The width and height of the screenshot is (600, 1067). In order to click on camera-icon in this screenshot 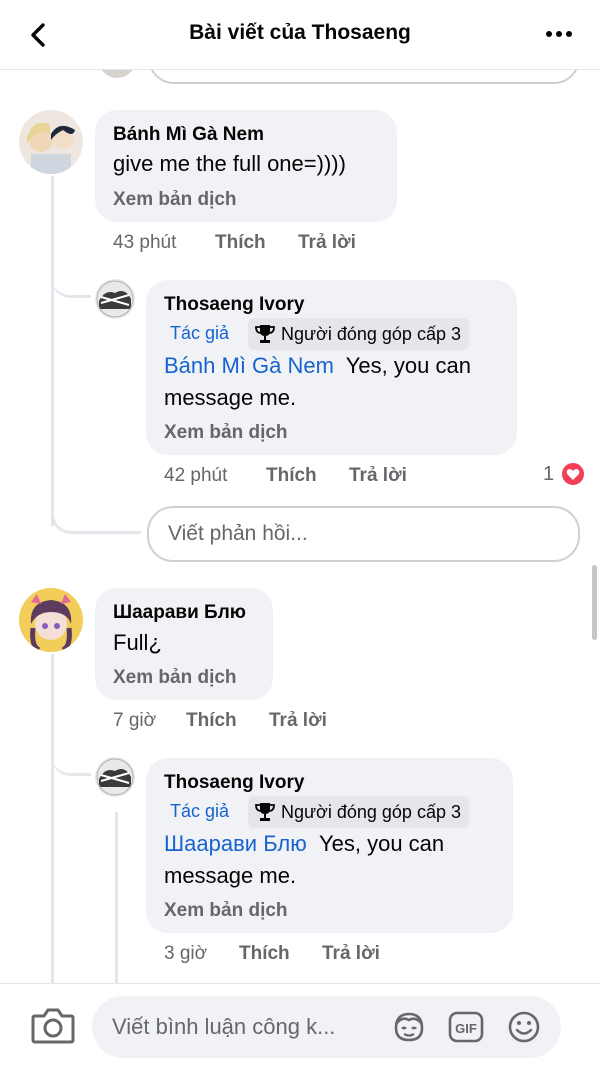, I will do `click(53, 1026)`.